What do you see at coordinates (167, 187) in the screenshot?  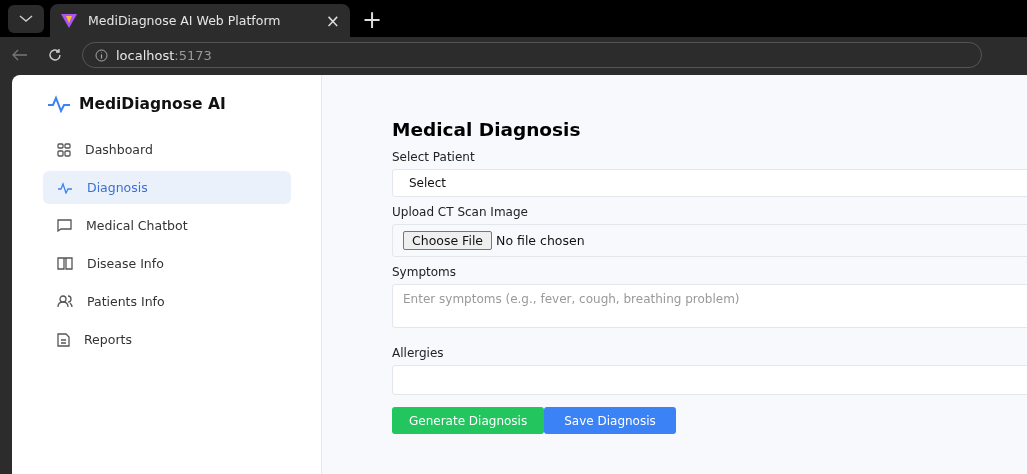 I see `nav-item: Diagnosis` at bounding box center [167, 187].